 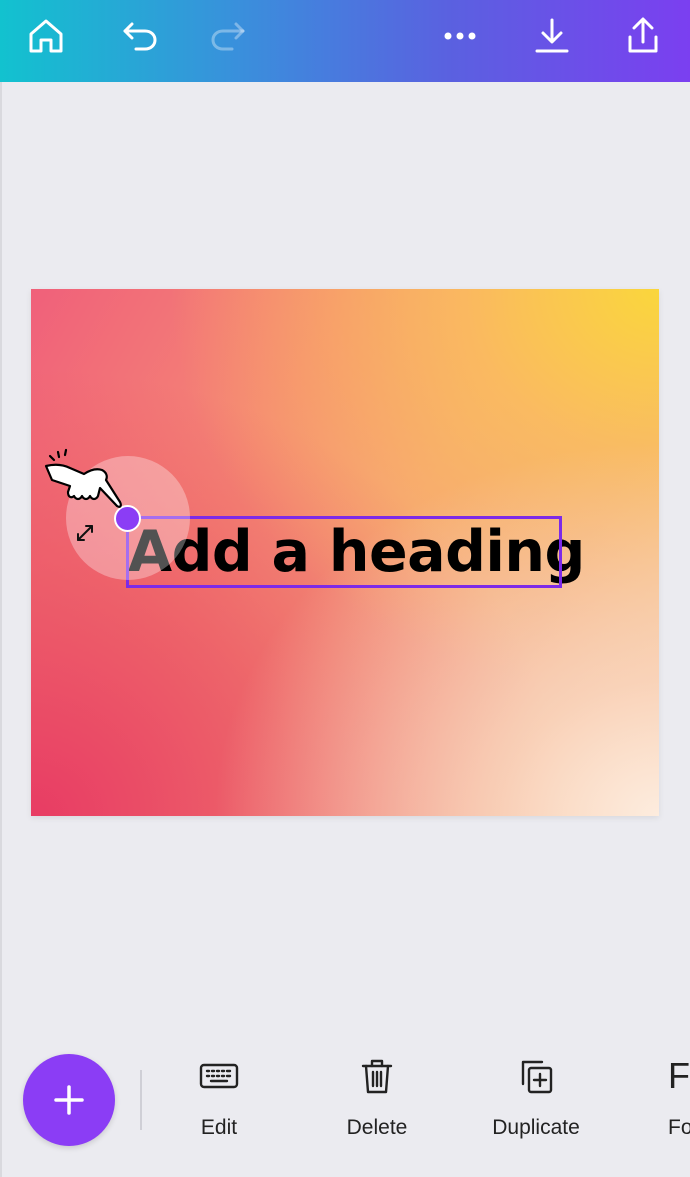 I want to click on font-label: Fo, so click(x=679, y=1127).